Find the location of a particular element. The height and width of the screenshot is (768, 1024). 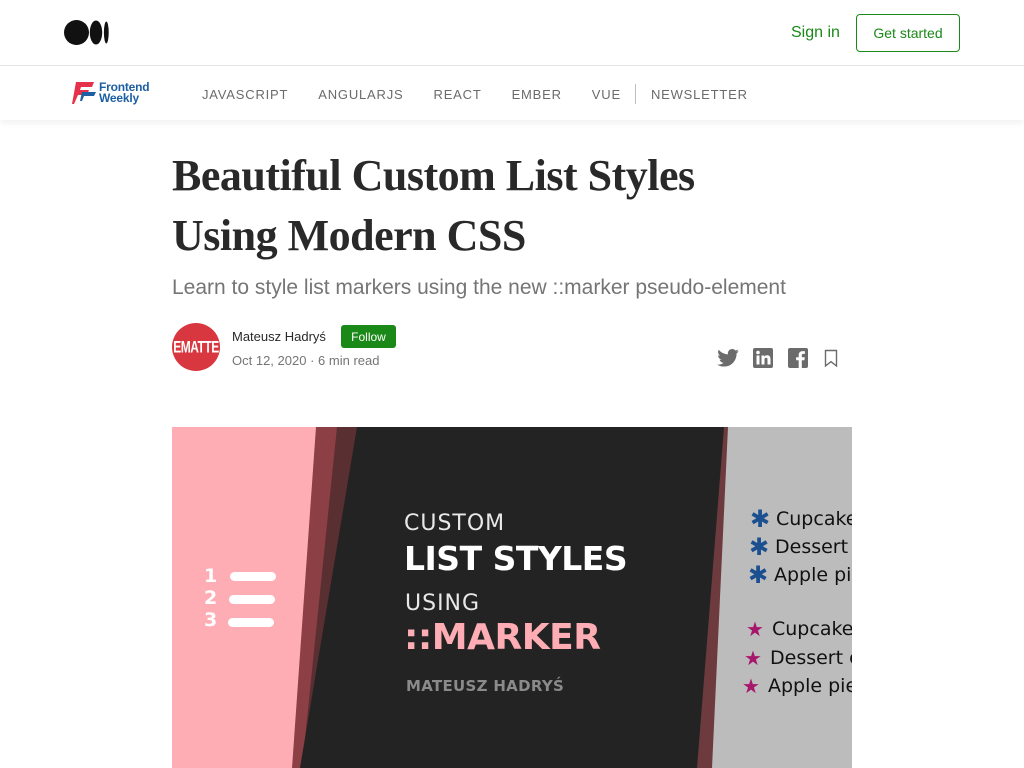

avatar-text: EMATTE is located at coordinates (196, 347).